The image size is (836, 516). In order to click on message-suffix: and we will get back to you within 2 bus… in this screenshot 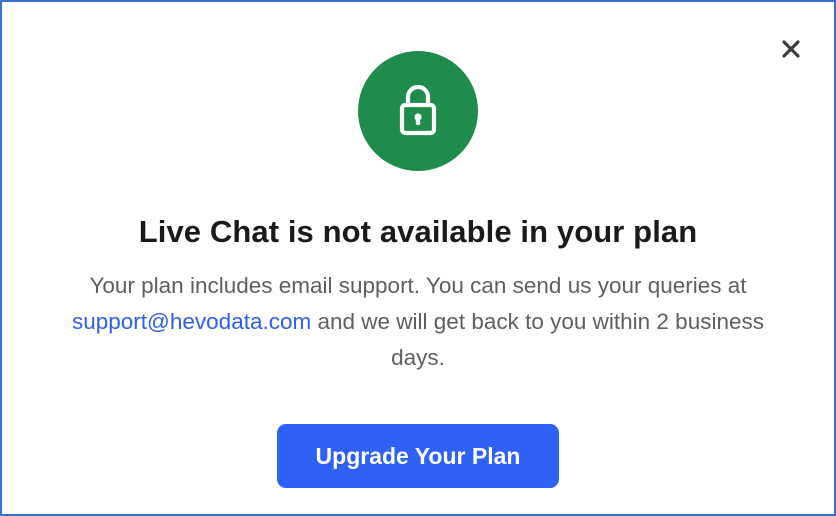, I will do `click(537, 339)`.